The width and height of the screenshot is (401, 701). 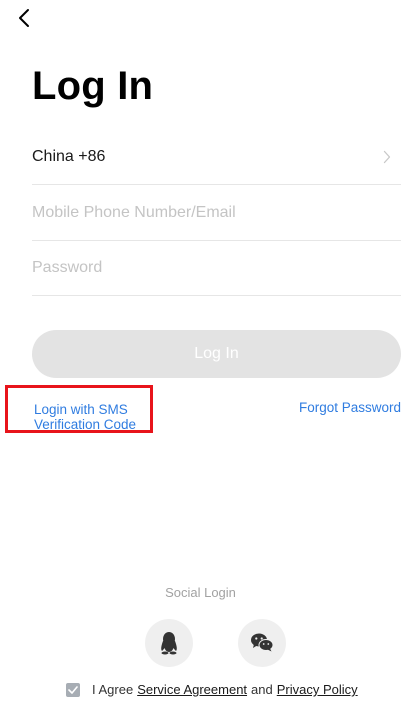 I want to click on chevron-left-icon, so click(x=24, y=18).